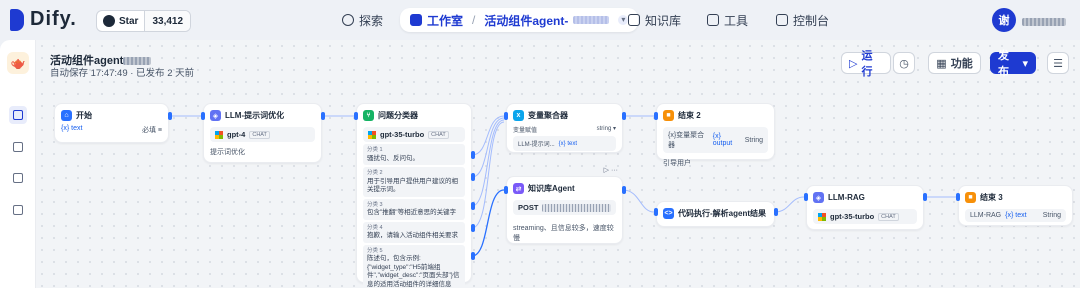 Image resolution: width=1080 pixels, height=288 pixels. I want to click on aggregator-header-row: 变量赋值 string ▾, so click(564, 129).